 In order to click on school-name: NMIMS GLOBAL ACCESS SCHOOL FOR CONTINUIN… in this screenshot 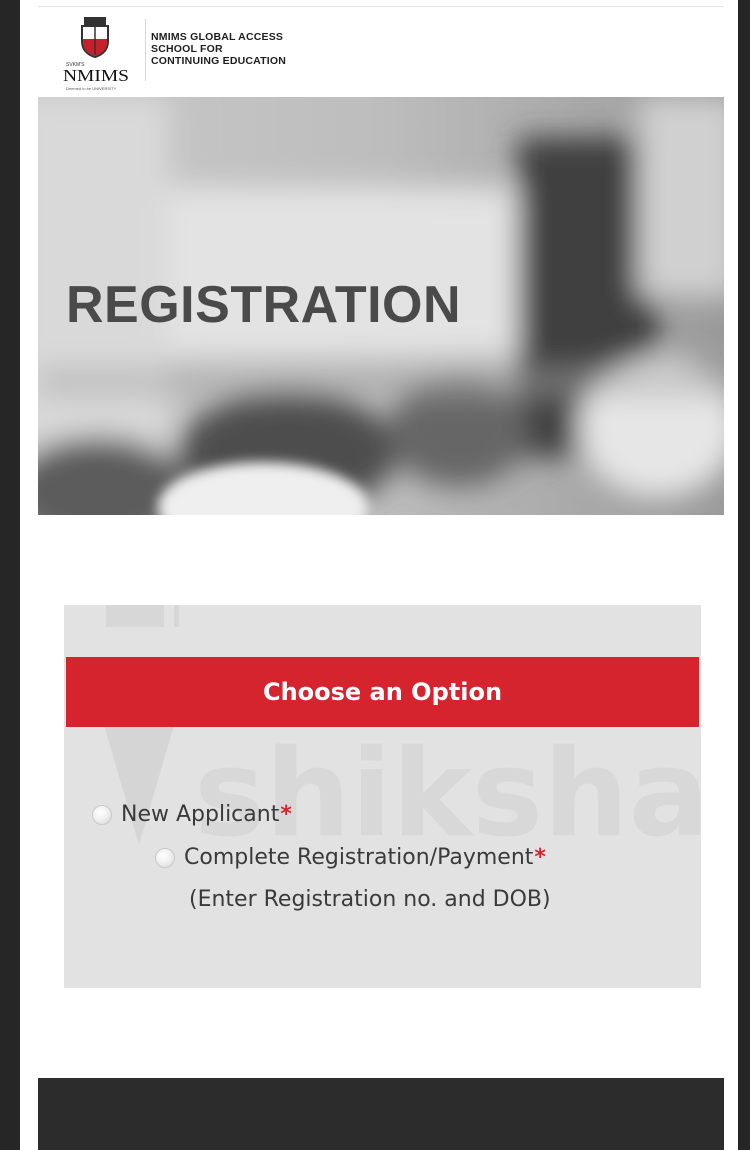, I will do `click(218, 49)`.